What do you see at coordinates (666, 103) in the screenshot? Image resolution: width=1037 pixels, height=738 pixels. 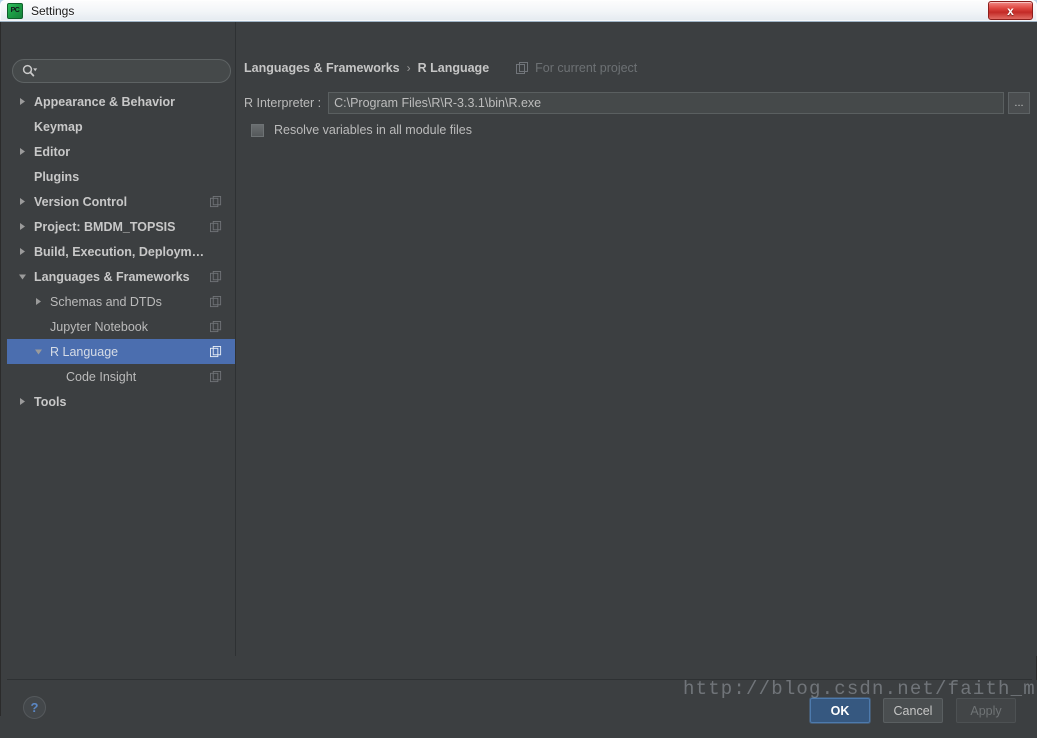 I see `interpreter-path-input` at bounding box center [666, 103].